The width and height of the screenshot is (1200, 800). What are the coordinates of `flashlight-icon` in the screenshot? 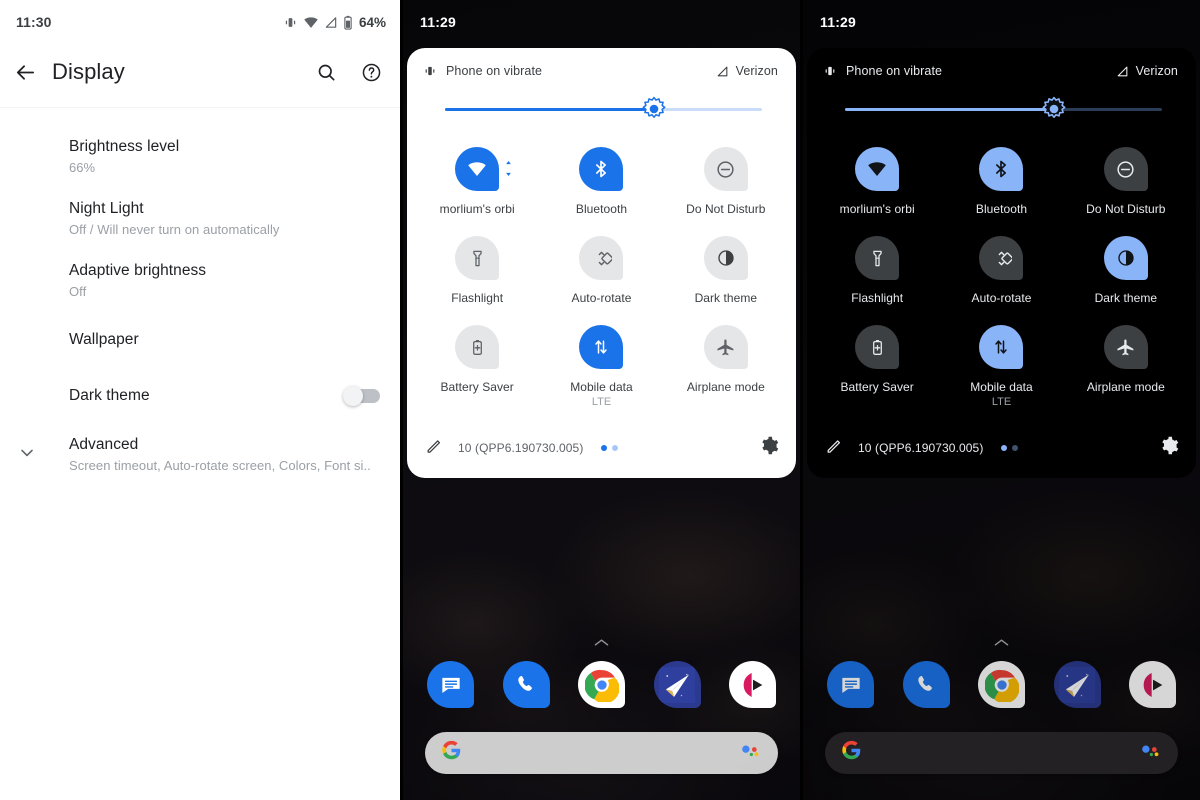 It's located at (477, 258).